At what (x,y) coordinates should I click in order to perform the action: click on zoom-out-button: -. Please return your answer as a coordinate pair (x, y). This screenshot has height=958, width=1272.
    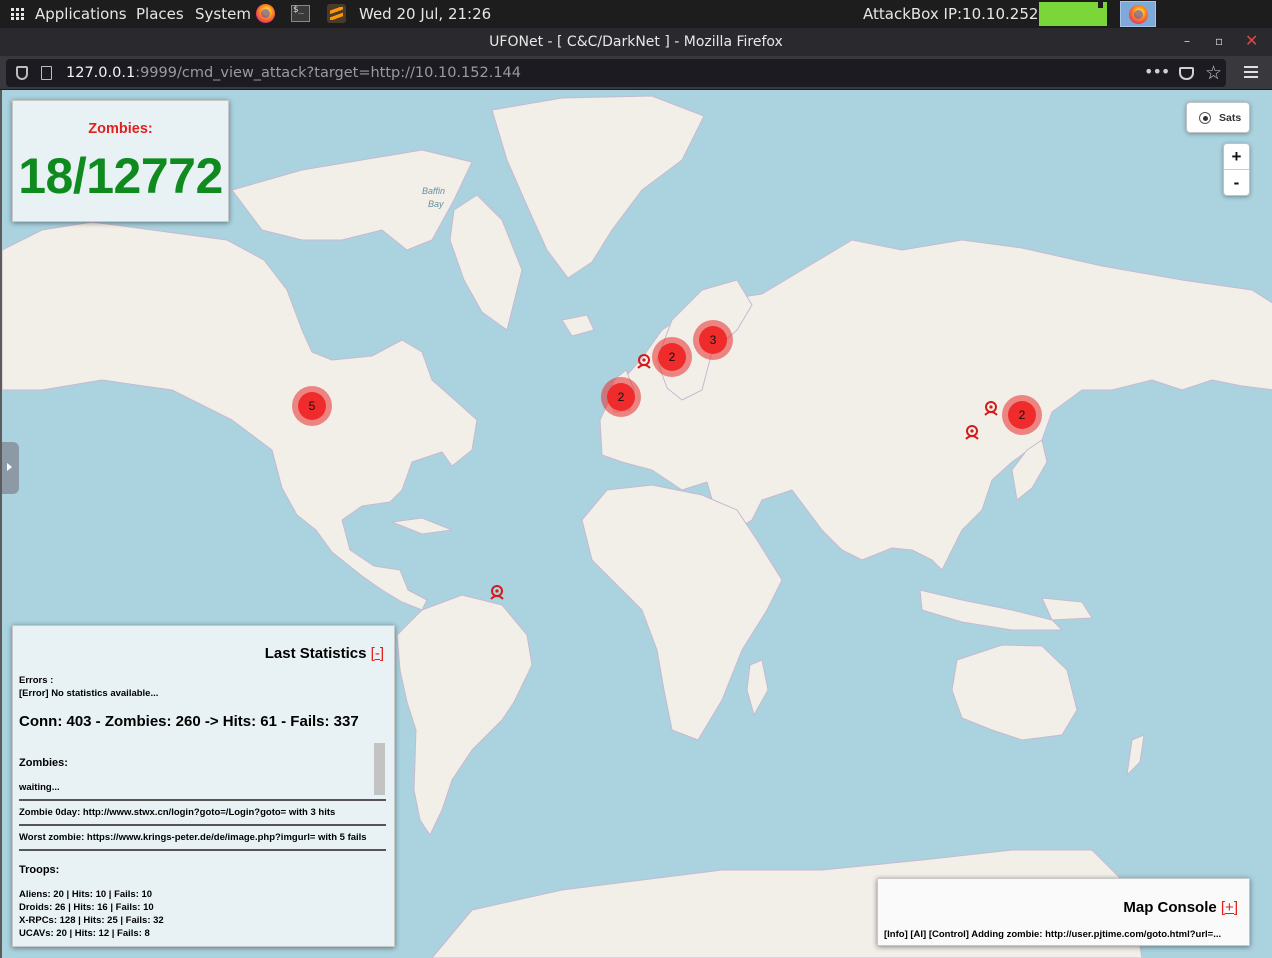
    Looking at the image, I should click on (1236, 183).